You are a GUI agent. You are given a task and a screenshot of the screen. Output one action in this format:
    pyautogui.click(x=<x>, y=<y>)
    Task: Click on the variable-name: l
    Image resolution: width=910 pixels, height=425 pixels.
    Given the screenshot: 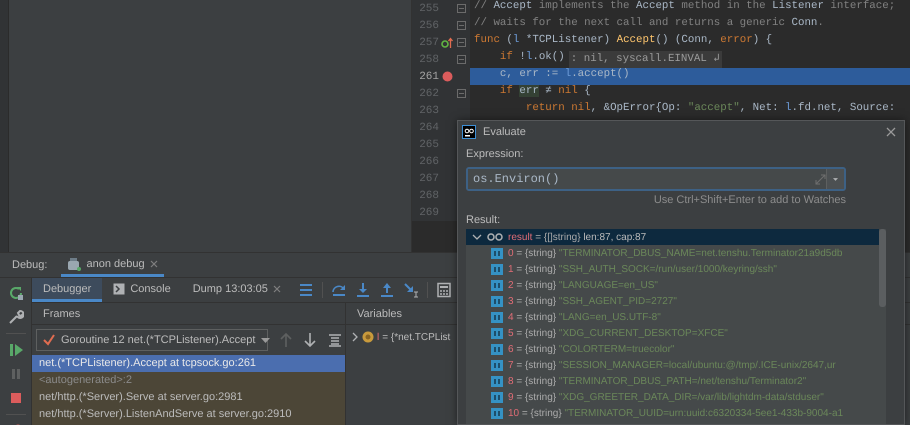 What is the action you would take?
    pyautogui.click(x=378, y=337)
    